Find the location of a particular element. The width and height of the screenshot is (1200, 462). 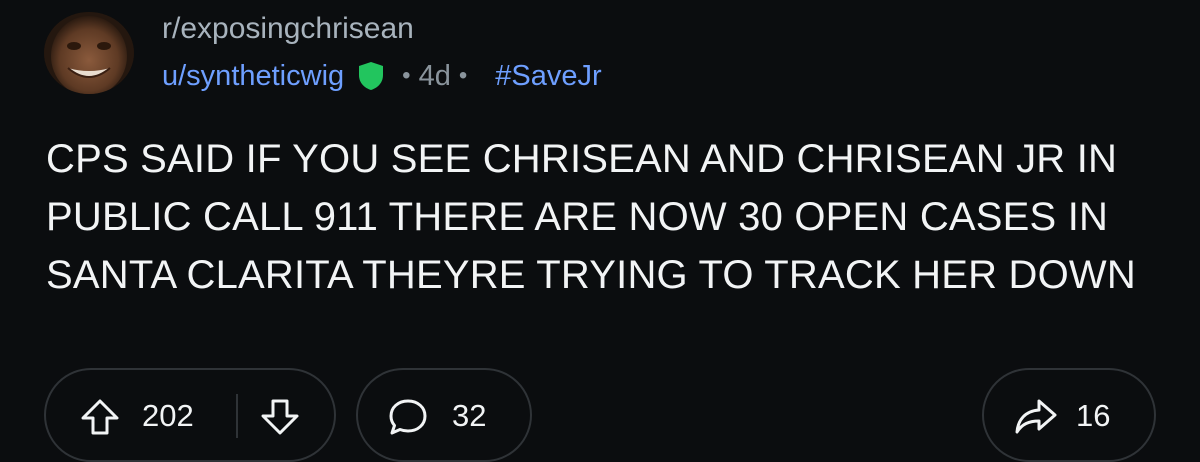

comment-count: 32 is located at coordinates (469, 415).